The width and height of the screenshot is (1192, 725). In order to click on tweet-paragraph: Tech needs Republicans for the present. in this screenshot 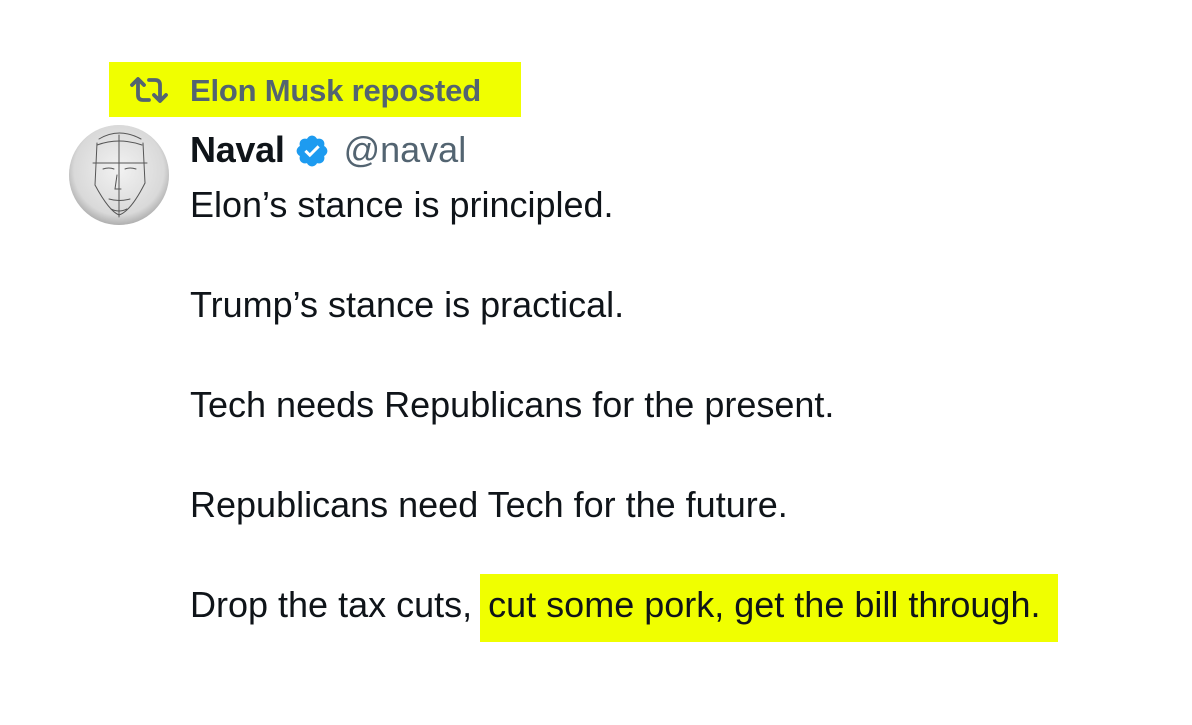, I will do `click(512, 404)`.